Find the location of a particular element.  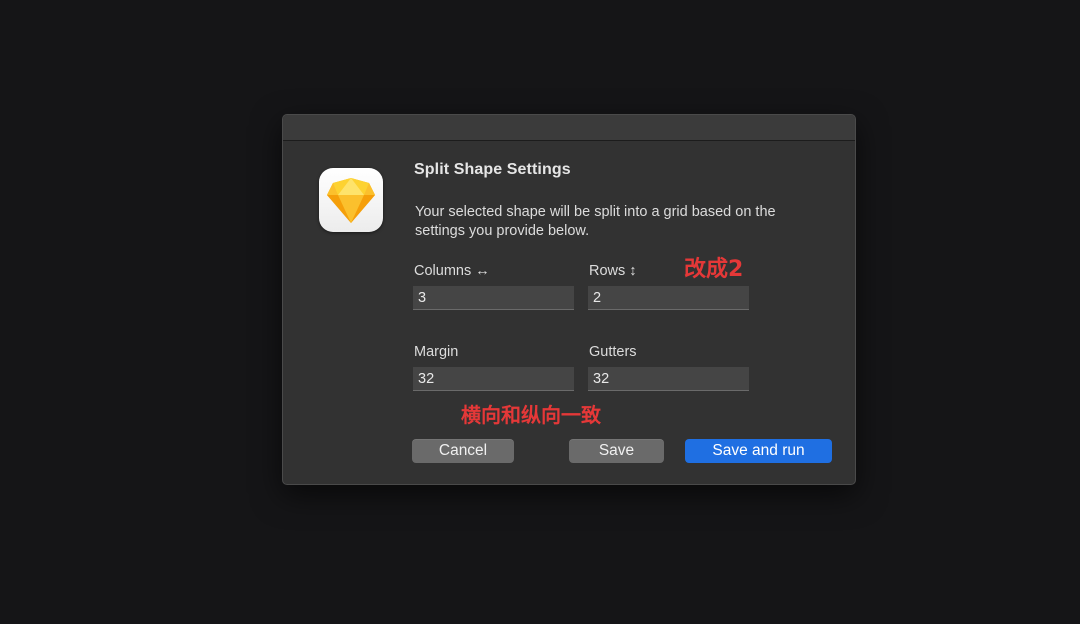

margin-label: Margin is located at coordinates (436, 352).